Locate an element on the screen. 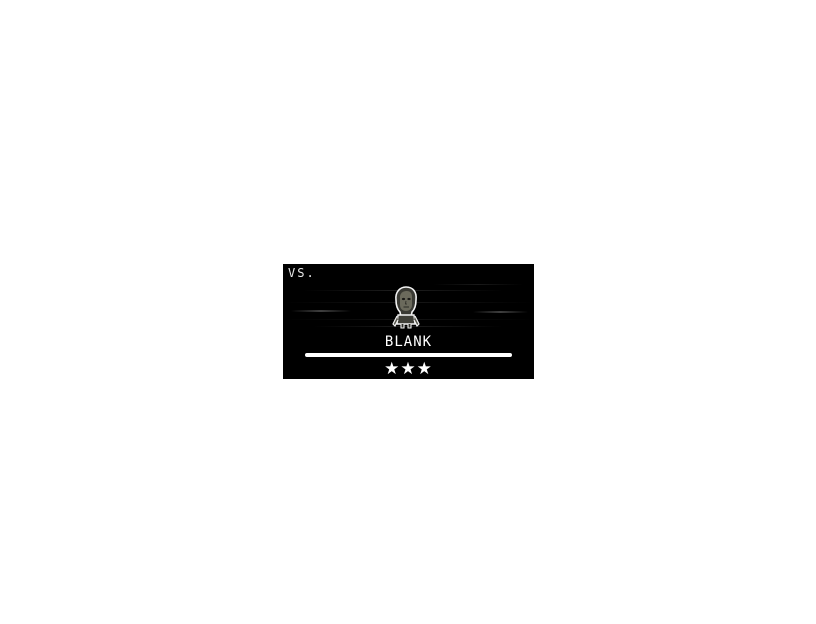  difficulty-stars: ★★★ is located at coordinates (408, 369).